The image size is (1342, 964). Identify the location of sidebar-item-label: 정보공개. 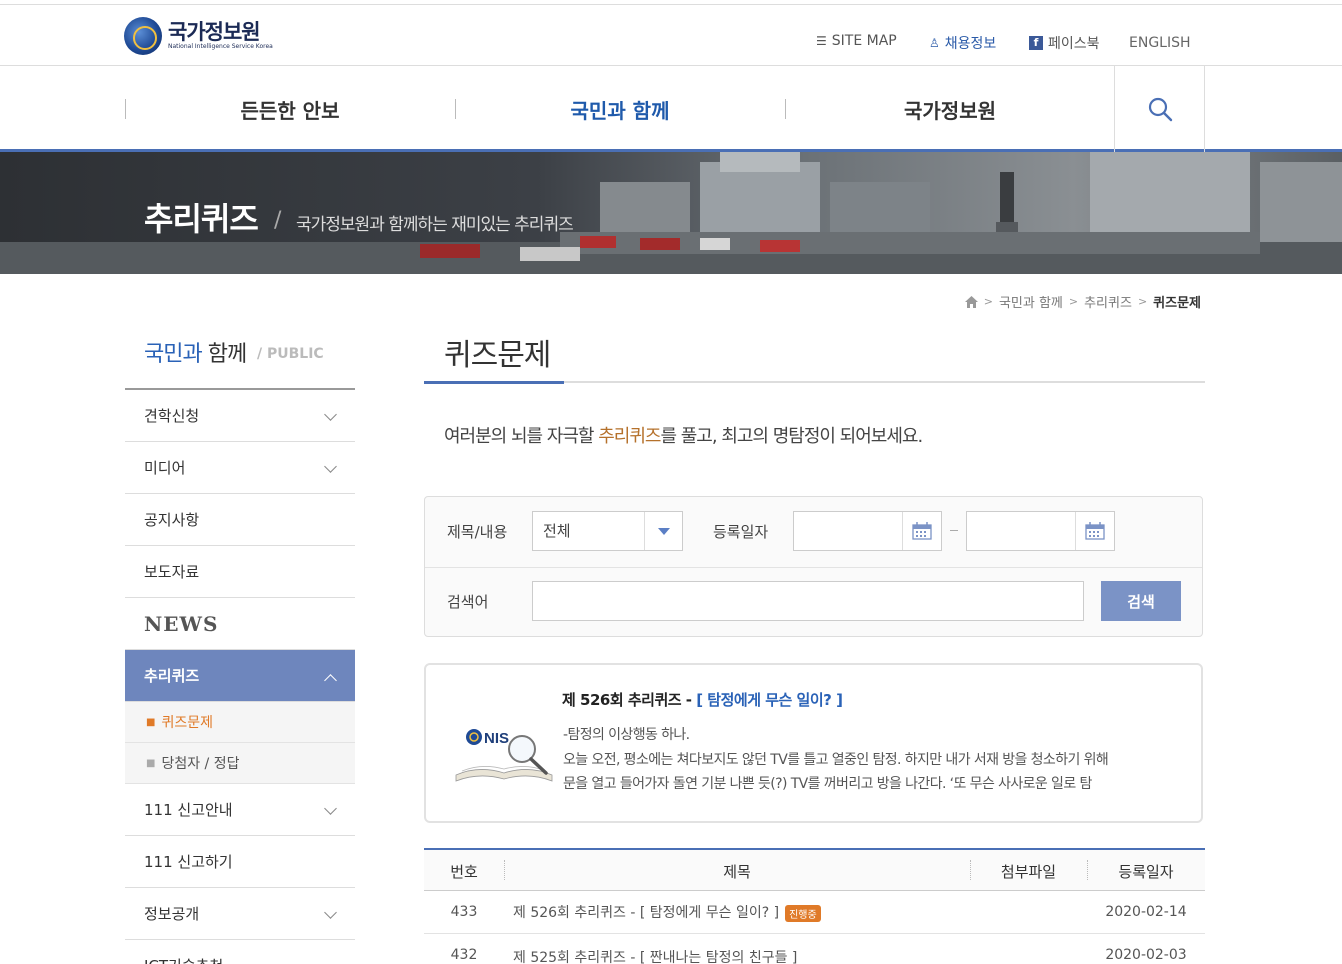
(172, 914).